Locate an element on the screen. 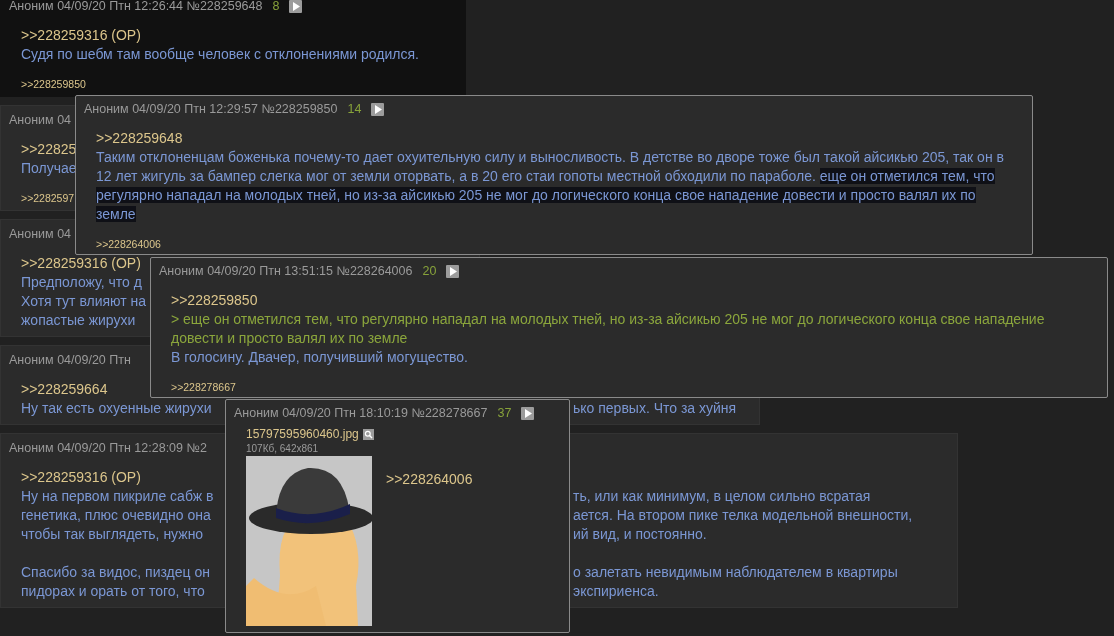 This screenshot has width=1114, height=636. post-text: экспириенса. is located at coordinates (616, 591).